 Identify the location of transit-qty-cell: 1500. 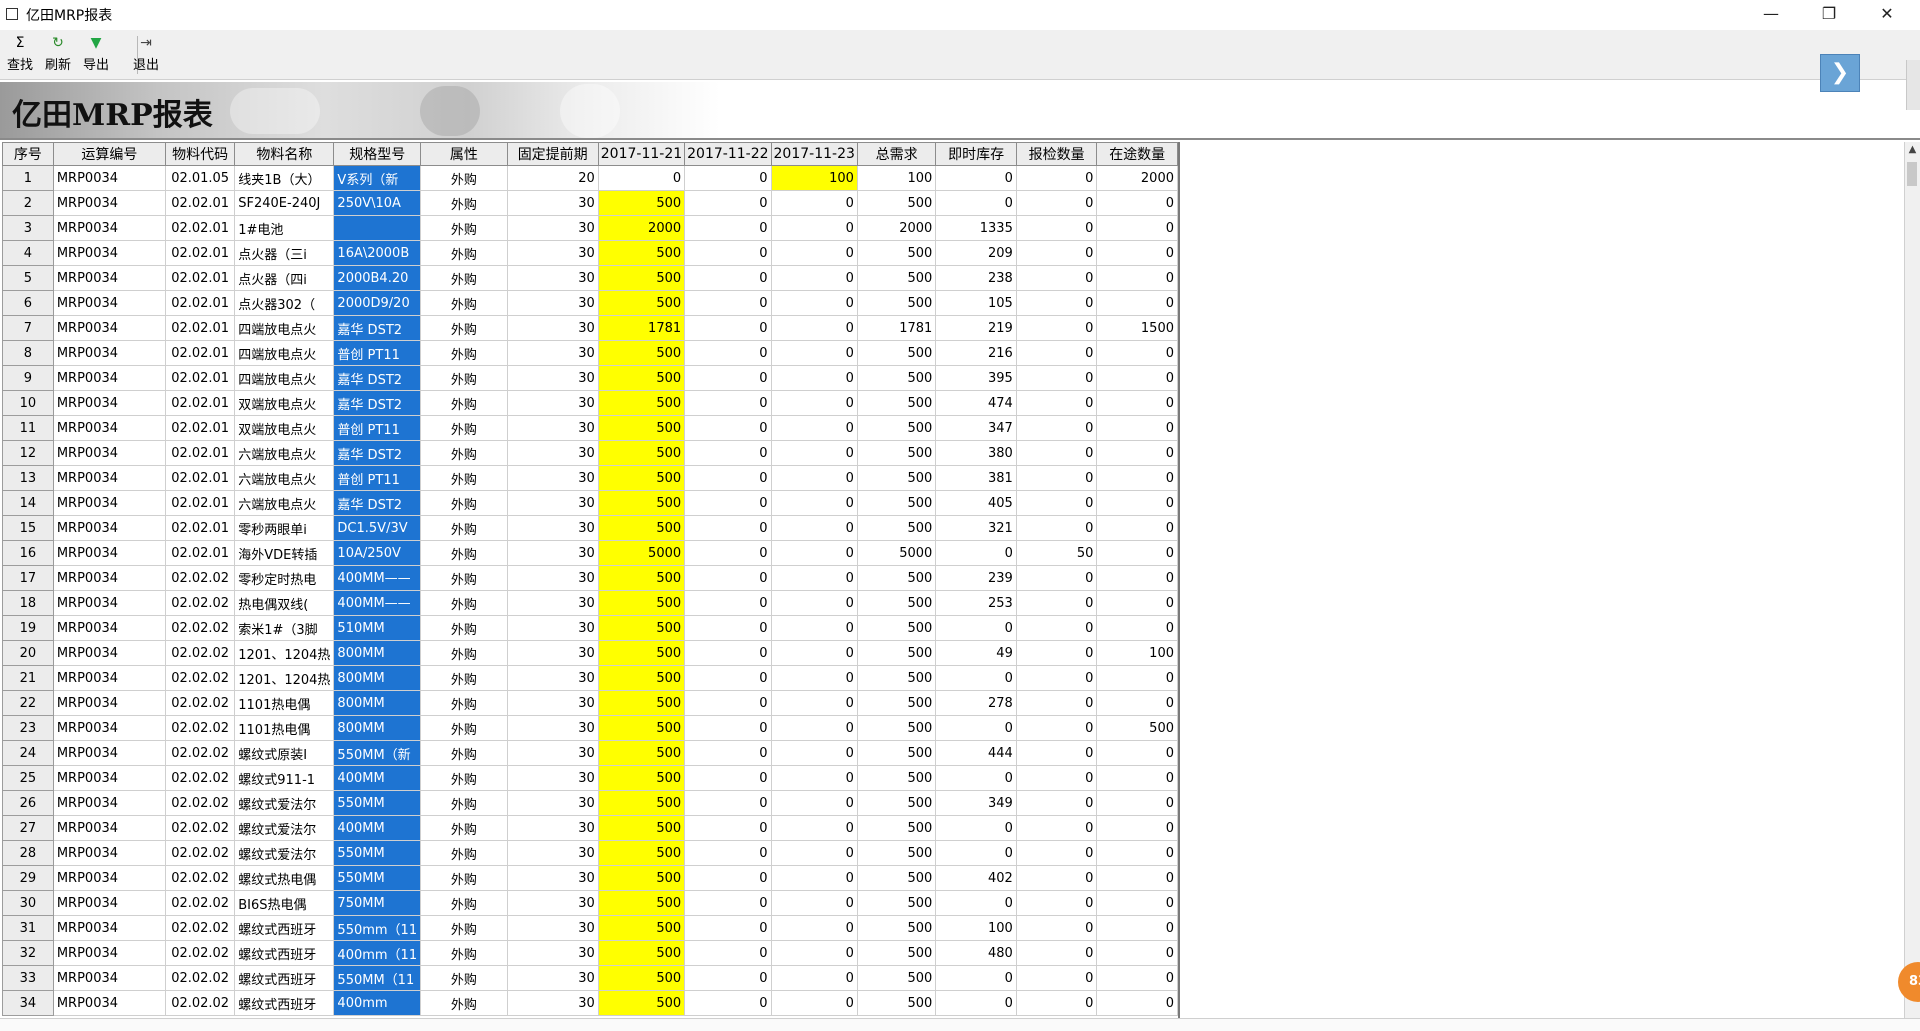
(1137, 328).